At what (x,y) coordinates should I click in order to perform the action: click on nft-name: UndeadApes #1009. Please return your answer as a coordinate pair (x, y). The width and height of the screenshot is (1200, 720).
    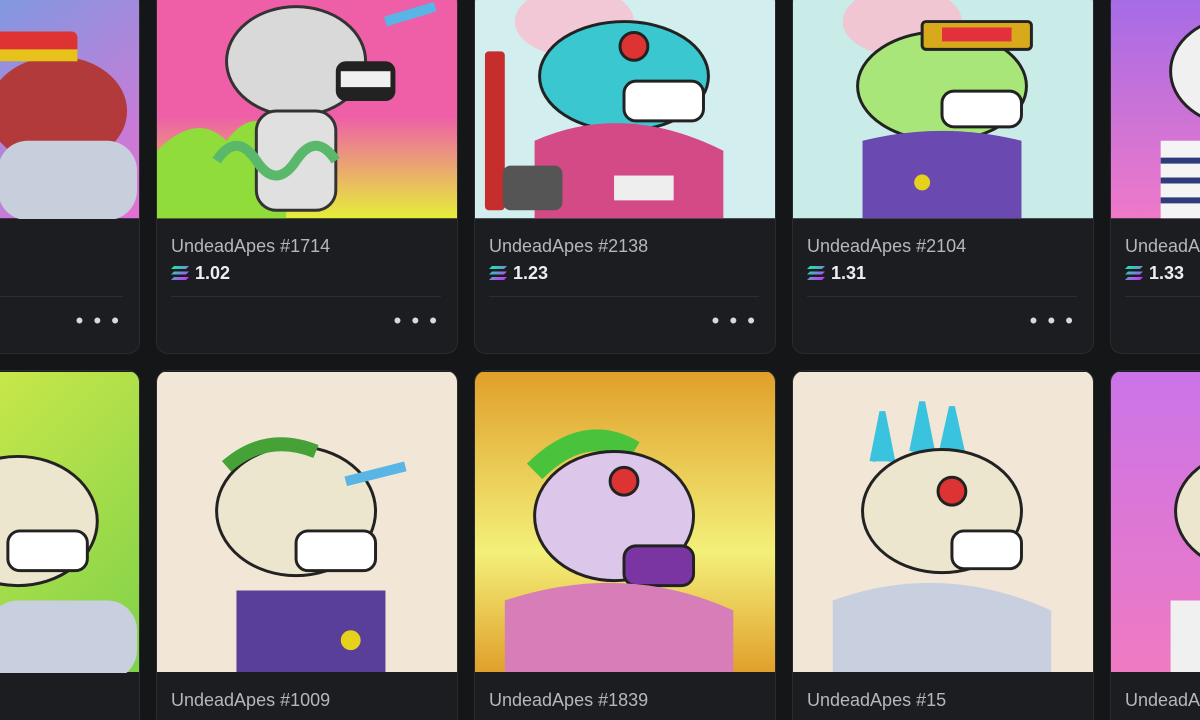
    Looking at the image, I should click on (251, 700).